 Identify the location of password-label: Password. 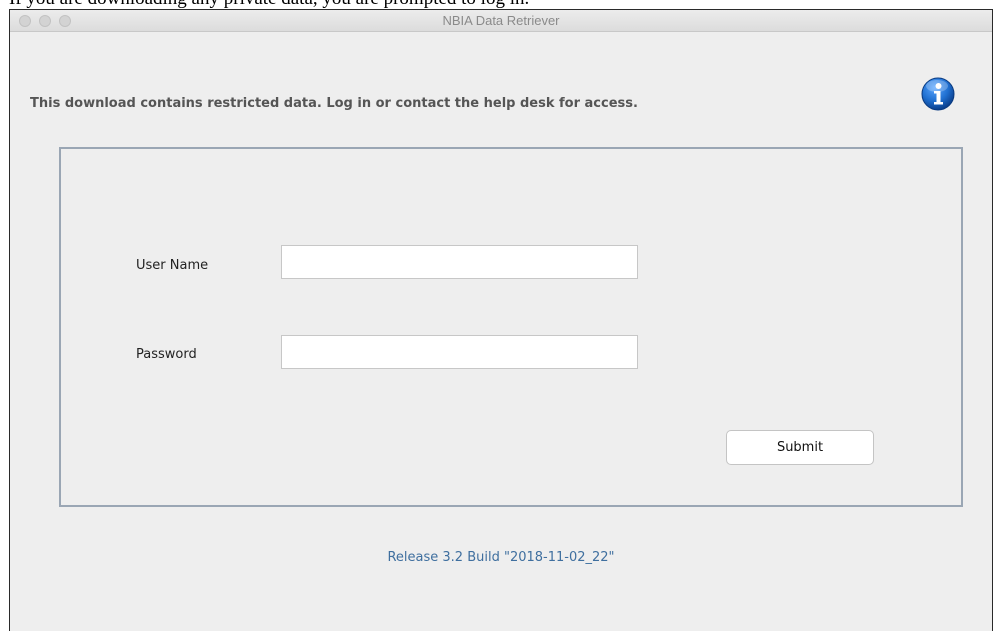
(166, 354).